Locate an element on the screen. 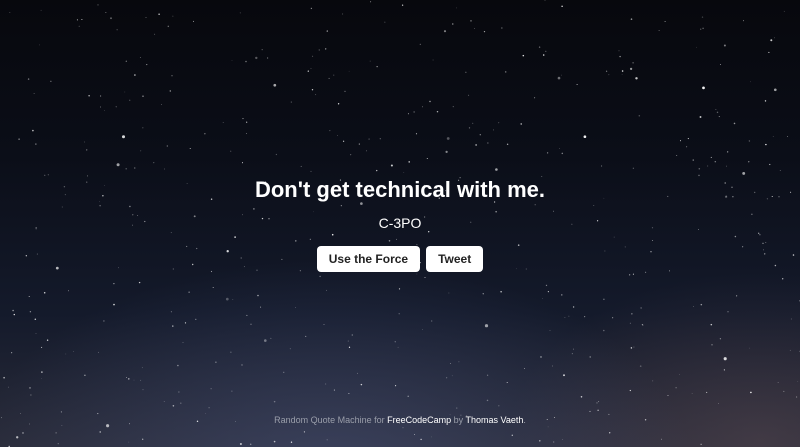  button-group: Use the Force Tweet is located at coordinates (400, 259).